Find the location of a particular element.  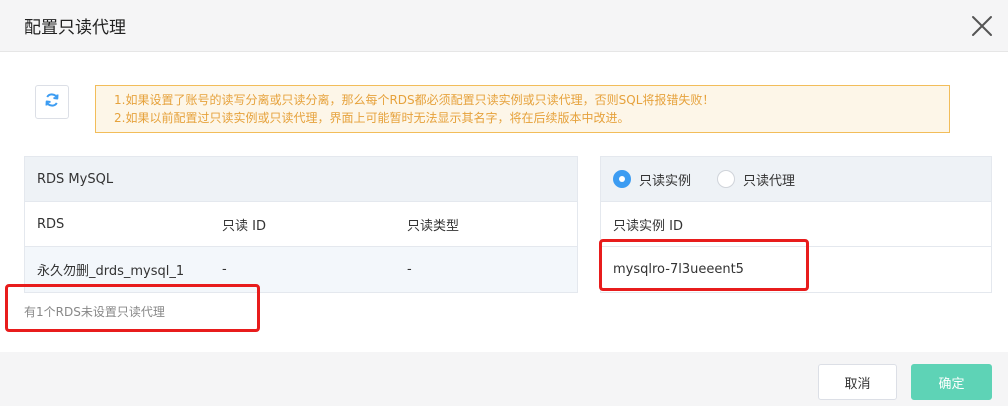

radio-readonly-instance: 只读实例 is located at coordinates (652, 179).